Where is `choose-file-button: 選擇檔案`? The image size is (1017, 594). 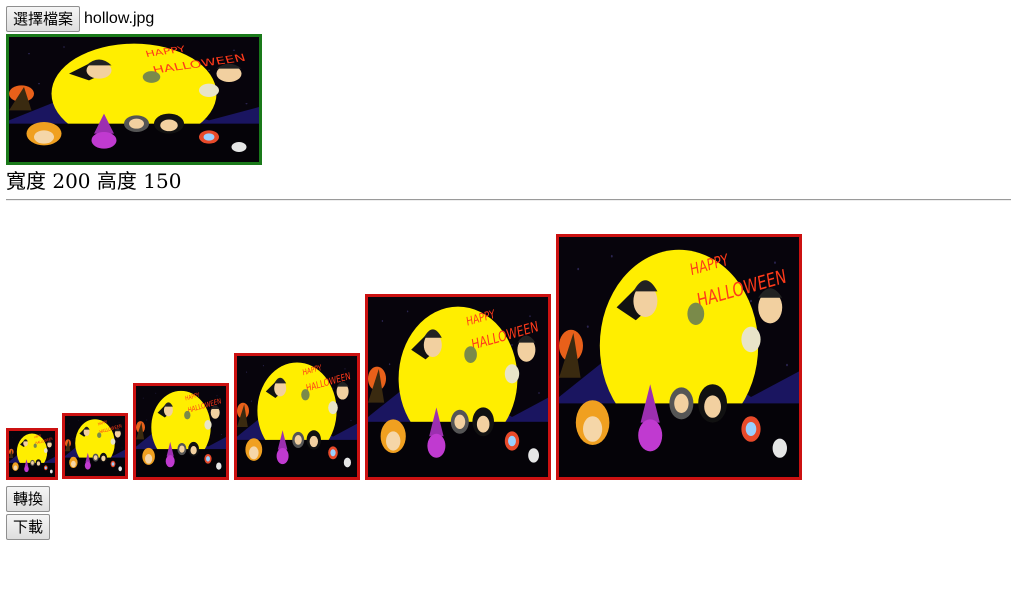 choose-file-button: 選擇檔案 is located at coordinates (43, 19).